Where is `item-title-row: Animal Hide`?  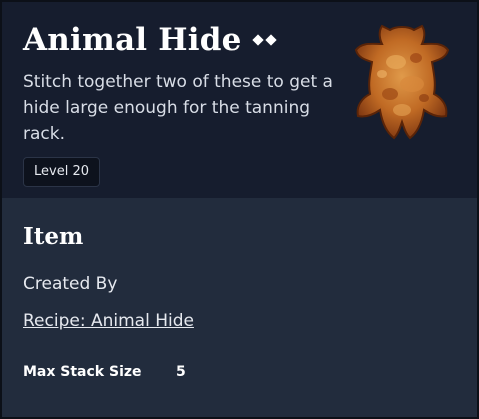 item-title-row: Animal Hide is located at coordinates (150, 40).